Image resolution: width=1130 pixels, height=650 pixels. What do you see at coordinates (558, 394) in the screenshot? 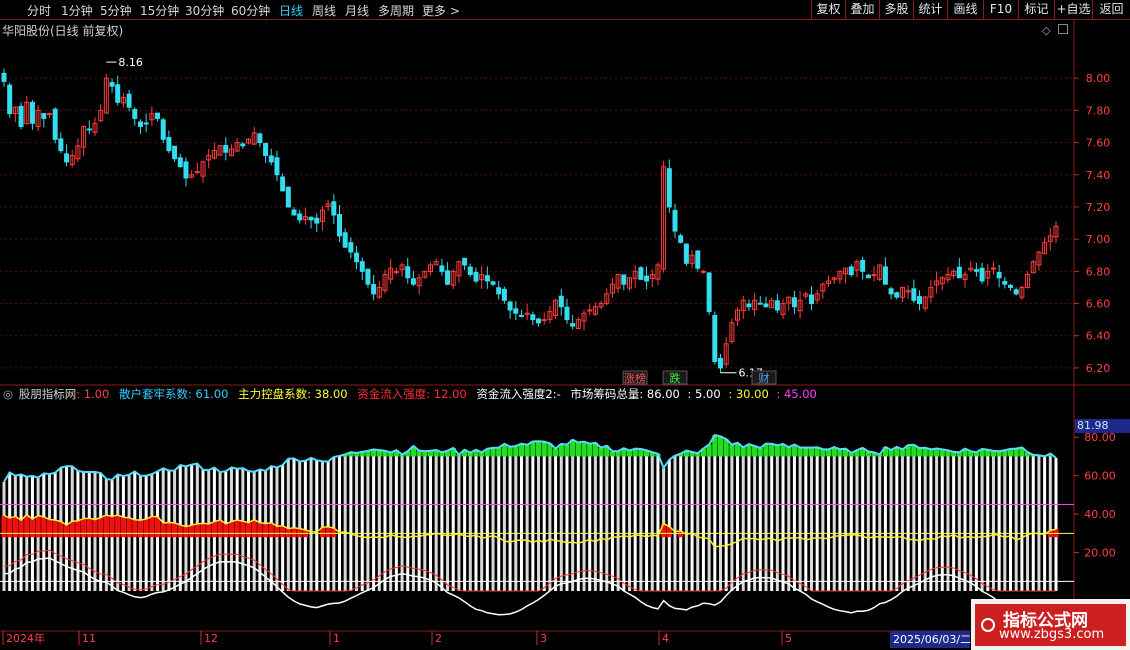
I see `ind-val-4: -` at bounding box center [558, 394].